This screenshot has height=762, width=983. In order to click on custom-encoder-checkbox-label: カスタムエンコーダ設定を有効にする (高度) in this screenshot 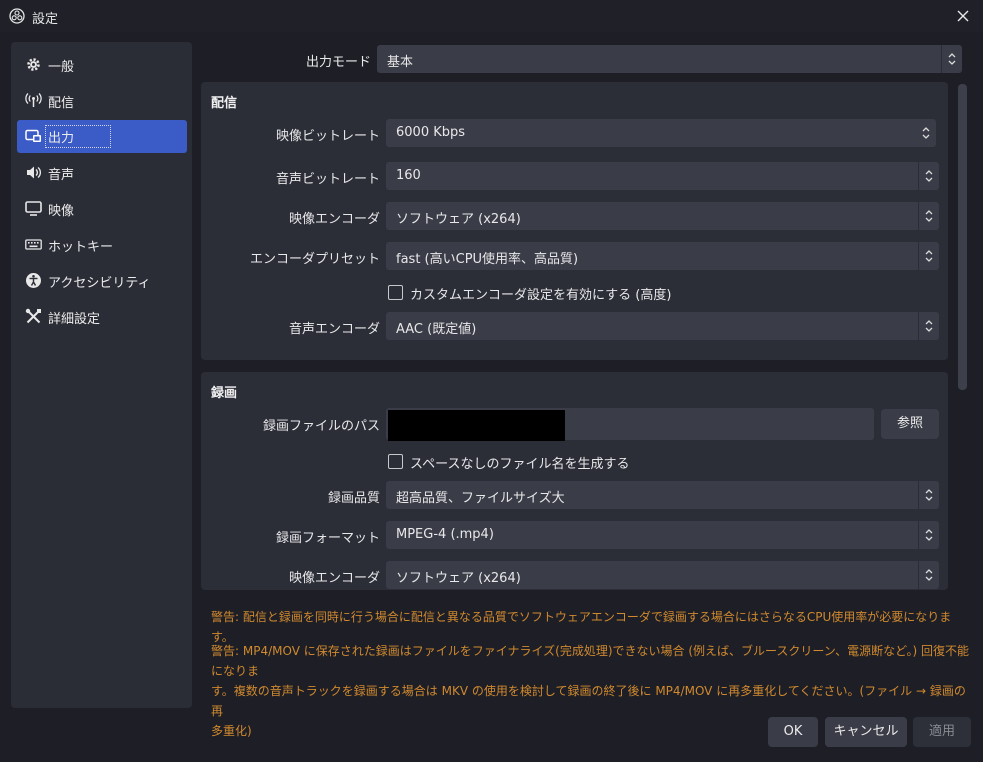, I will do `click(541, 295)`.